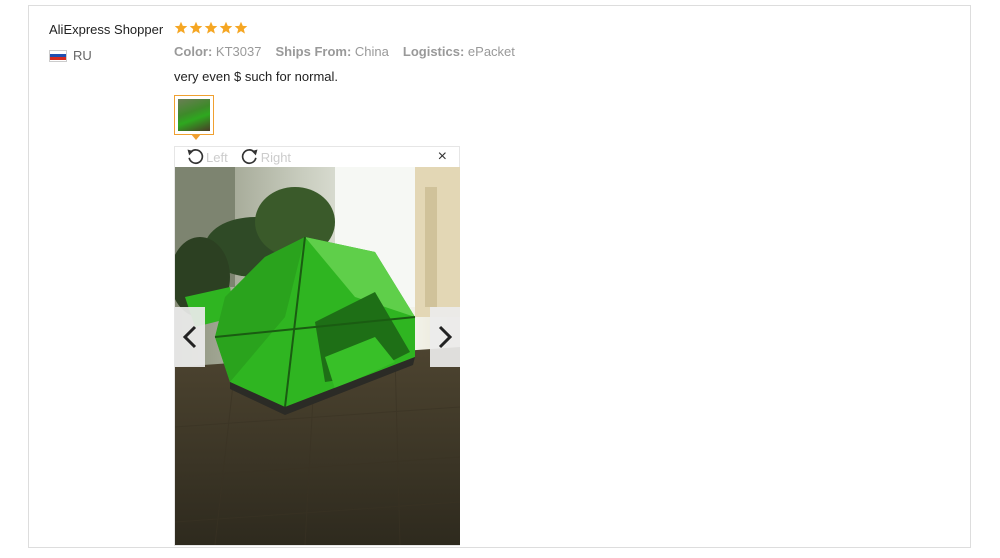  Describe the element at coordinates (195, 156) in the screenshot. I see `rotate-left-icon` at that location.